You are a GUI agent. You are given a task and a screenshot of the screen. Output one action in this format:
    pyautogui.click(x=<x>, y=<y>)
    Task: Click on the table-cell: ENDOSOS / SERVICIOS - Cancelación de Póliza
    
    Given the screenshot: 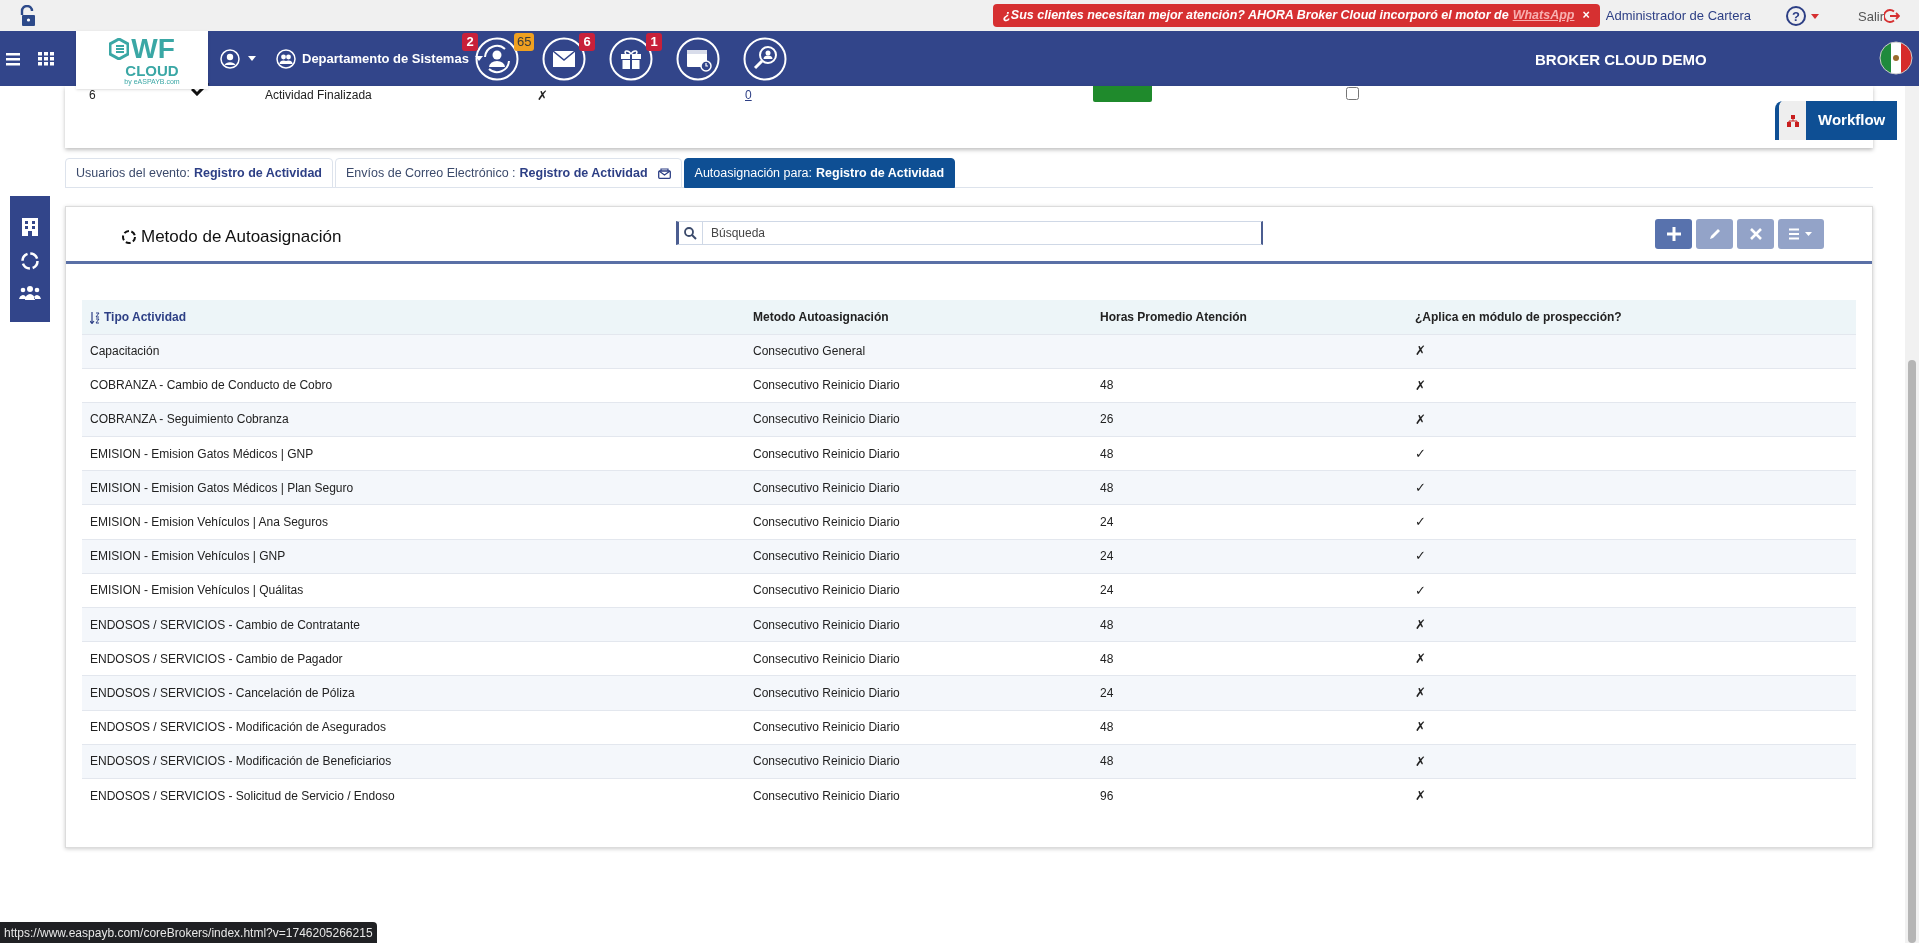 What is the action you would take?
    pyautogui.click(x=413, y=693)
    